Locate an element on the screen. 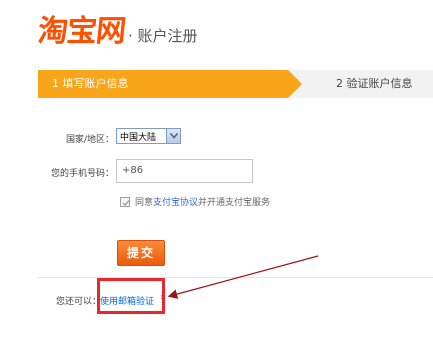 The height and width of the screenshot is (339, 433). phone-label: 您的手机号码： is located at coordinates (82, 174).